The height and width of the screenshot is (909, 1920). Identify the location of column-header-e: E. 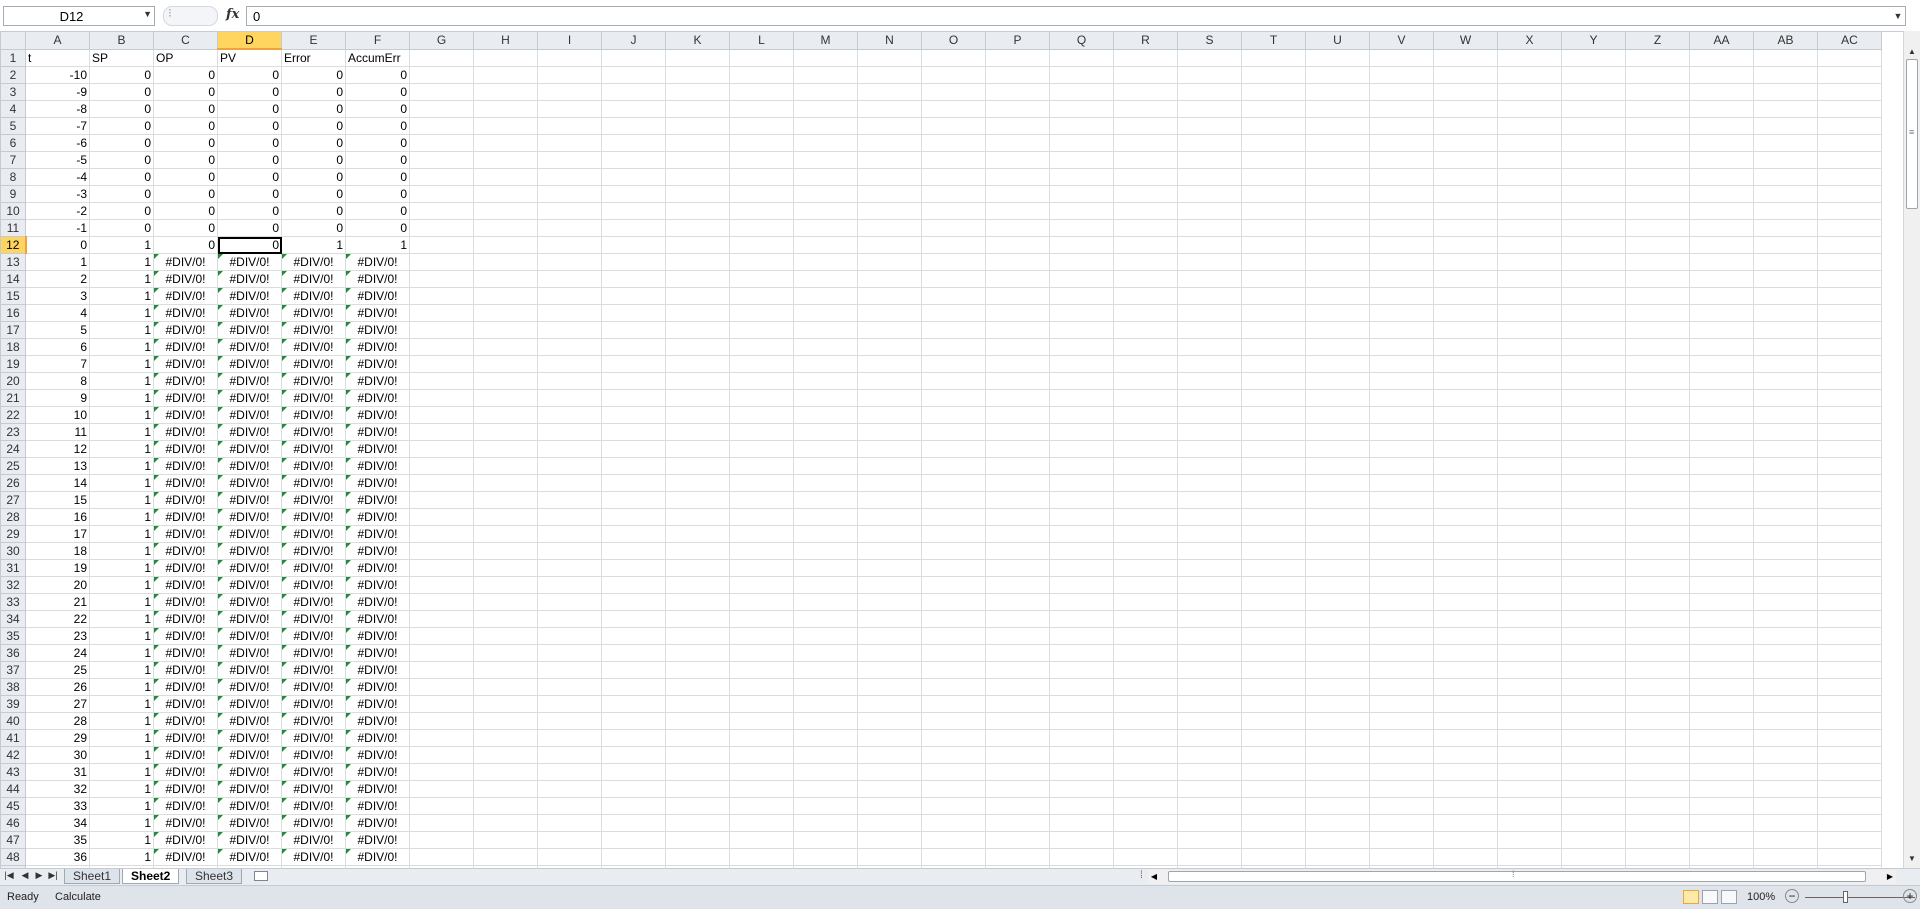
(313, 40).